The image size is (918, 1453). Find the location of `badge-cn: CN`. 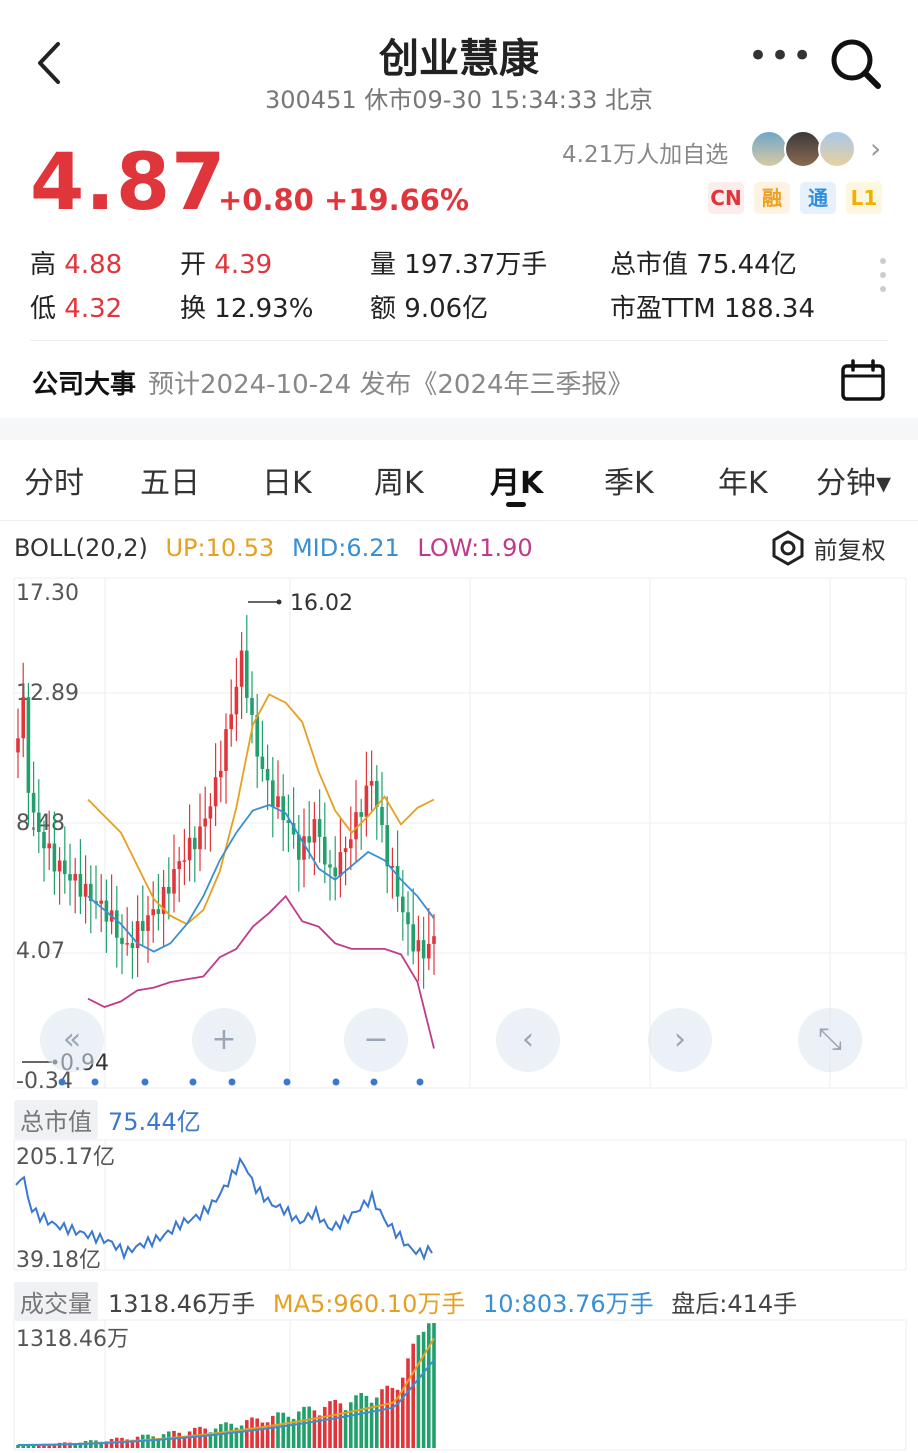

badge-cn: CN is located at coordinates (726, 198).